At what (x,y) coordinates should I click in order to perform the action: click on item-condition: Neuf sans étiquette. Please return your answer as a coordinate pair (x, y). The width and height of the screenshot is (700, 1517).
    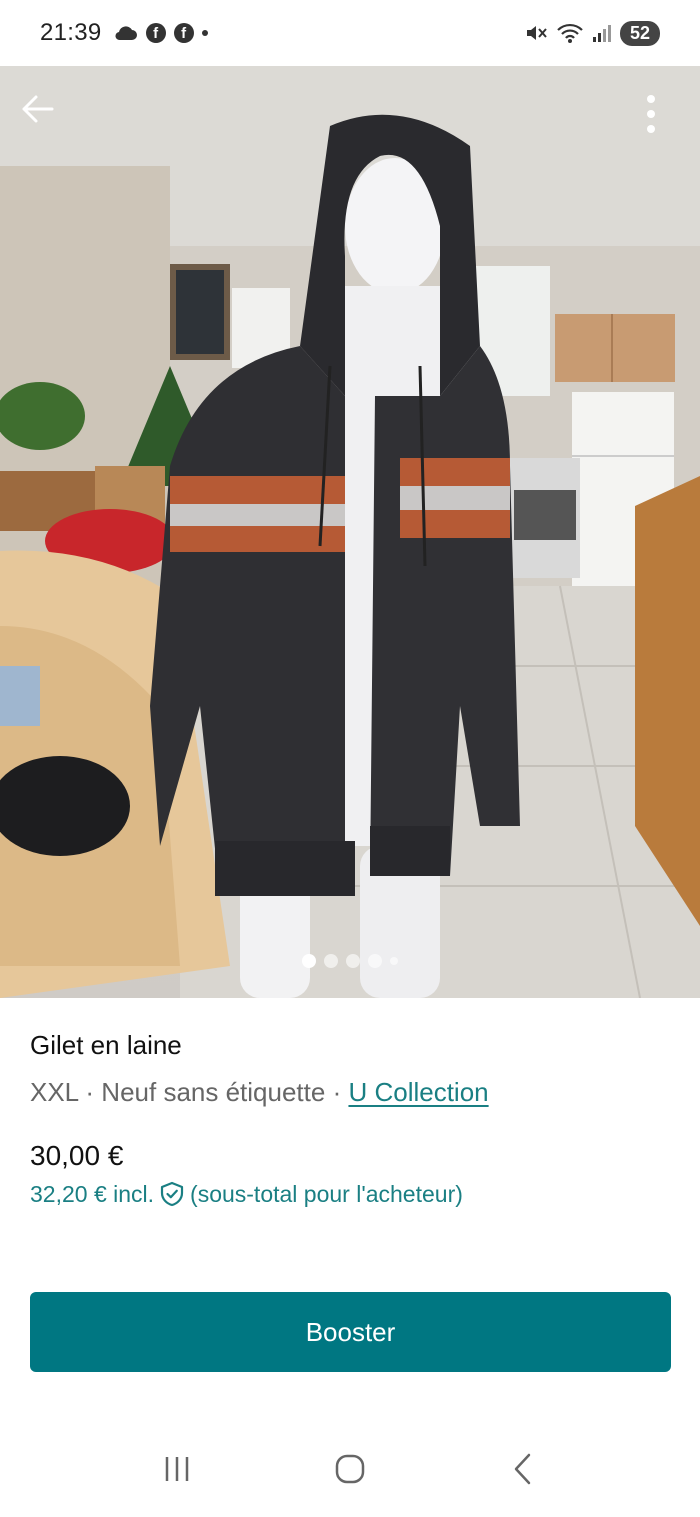
    Looking at the image, I should click on (213, 1092).